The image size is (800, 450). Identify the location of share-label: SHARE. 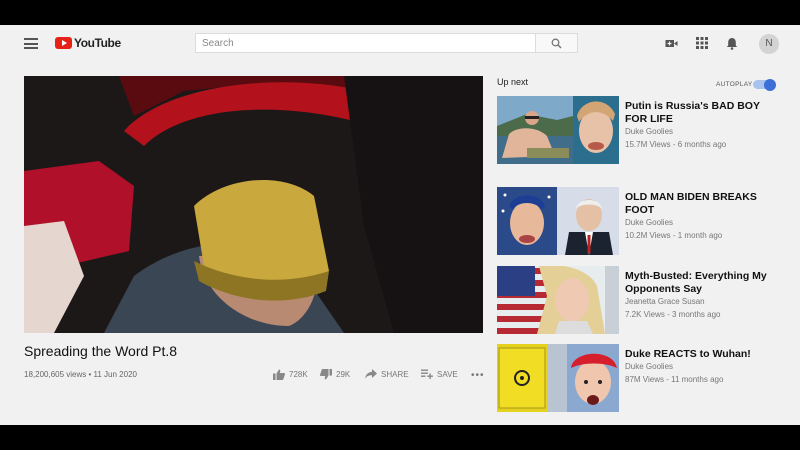
(395, 374).